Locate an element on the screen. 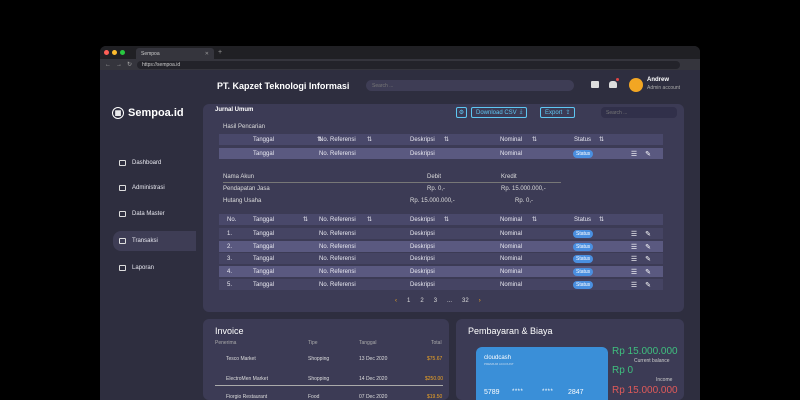 The height and width of the screenshot is (400, 800). akun-name: Hutang Usaha is located at coordinates (242, 201).